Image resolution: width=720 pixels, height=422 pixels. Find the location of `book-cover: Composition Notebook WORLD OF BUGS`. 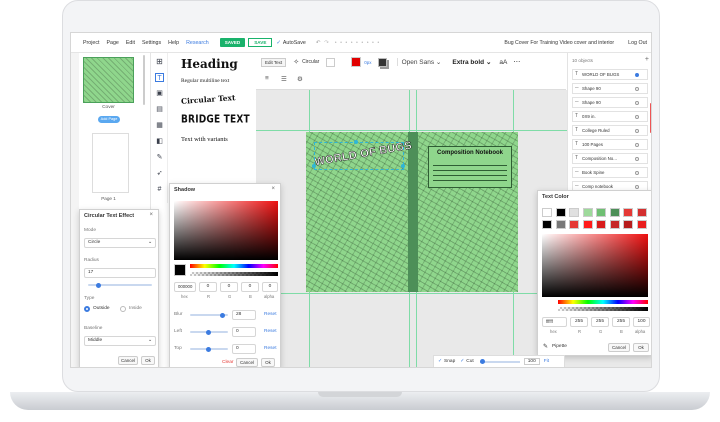

book-cover: Composition Notebook WORLD OF BUGS is located at coordinates (412, 212).